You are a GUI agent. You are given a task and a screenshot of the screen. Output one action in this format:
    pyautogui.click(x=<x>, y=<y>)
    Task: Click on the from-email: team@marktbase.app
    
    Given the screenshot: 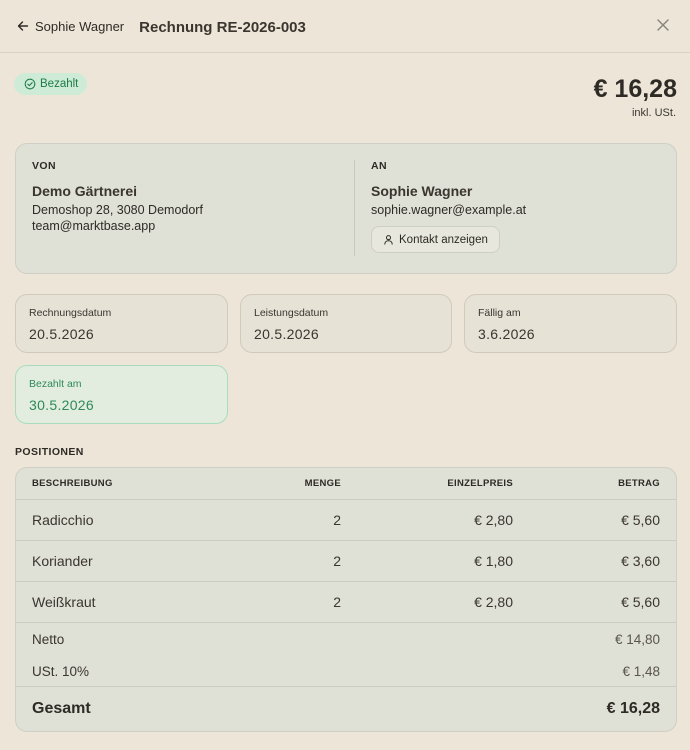 What is the action you would take?
    pyautogui.click(x=94, y=226)
    